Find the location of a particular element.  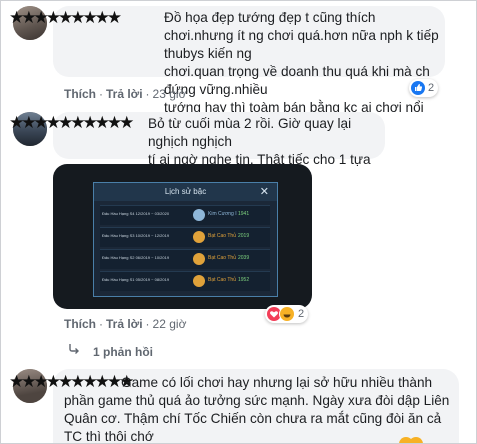

rank-score: 1941 is located at coordinates (244, 214).